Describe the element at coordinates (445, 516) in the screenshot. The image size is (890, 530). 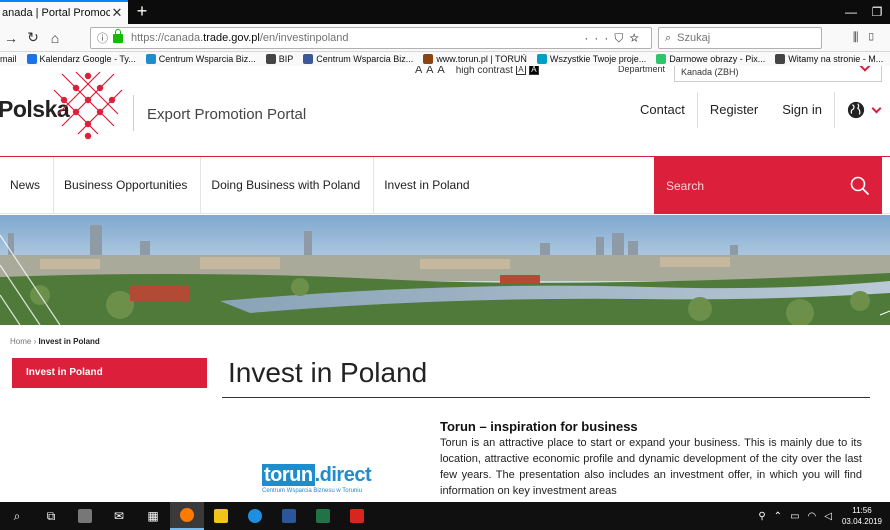
I see `windows-taskbar: ⌕ ⧉ ✉ ▦ ⚲ ⌃ ▭ ◠ ◁ 11:56 03.04.2019` at that location.